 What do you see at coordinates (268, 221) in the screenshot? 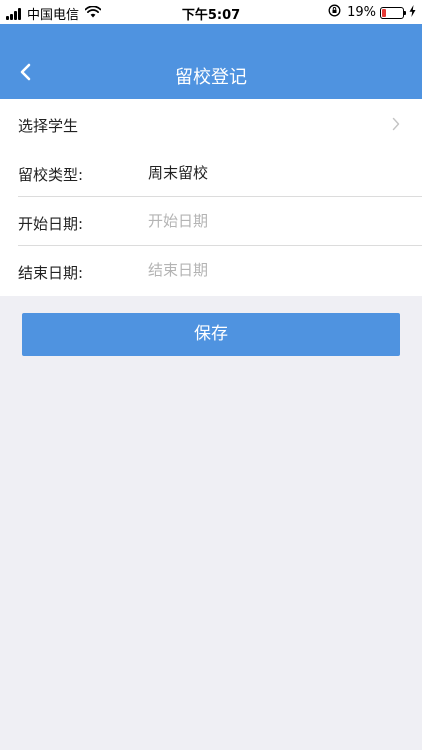
I see `start-date-input` at bounding box center [268, 221].